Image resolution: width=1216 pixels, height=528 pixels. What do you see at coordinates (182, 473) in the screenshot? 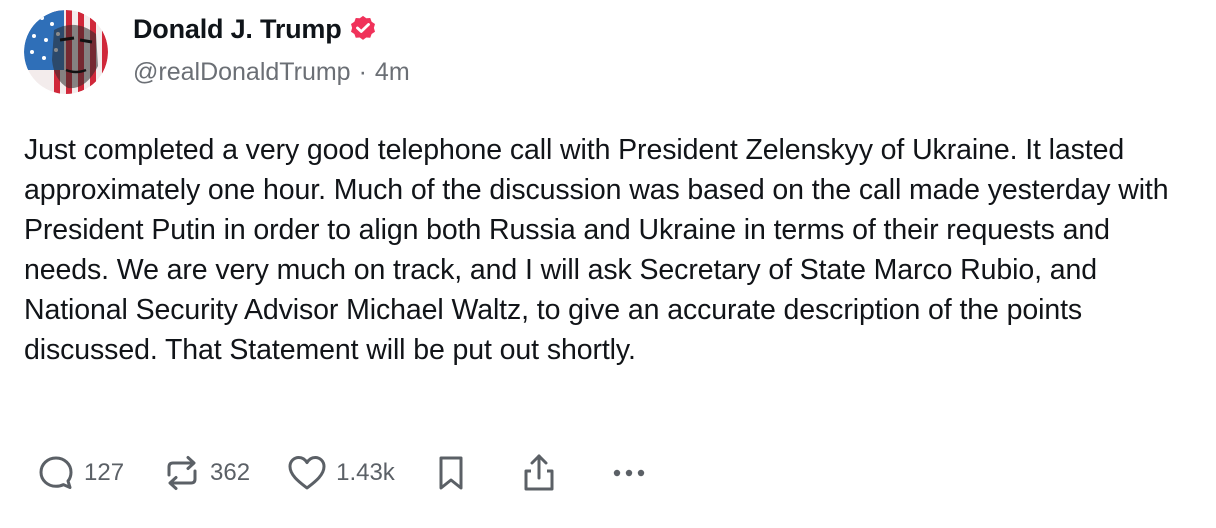
I see `repost-icon` at bounding box center [182, 473].